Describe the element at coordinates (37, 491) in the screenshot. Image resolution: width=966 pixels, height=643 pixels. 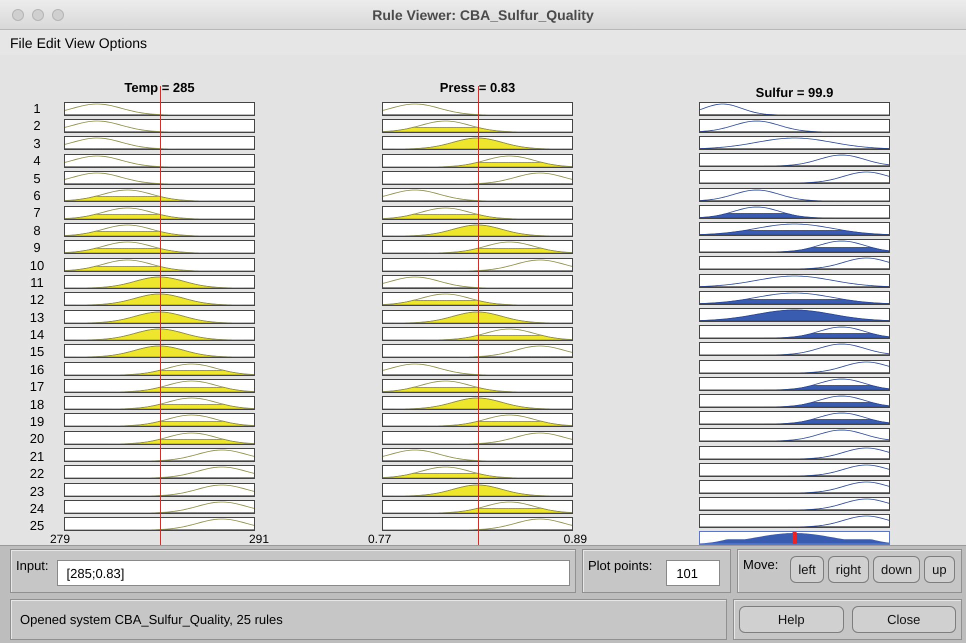
I see `rule-number: 23` at that location.